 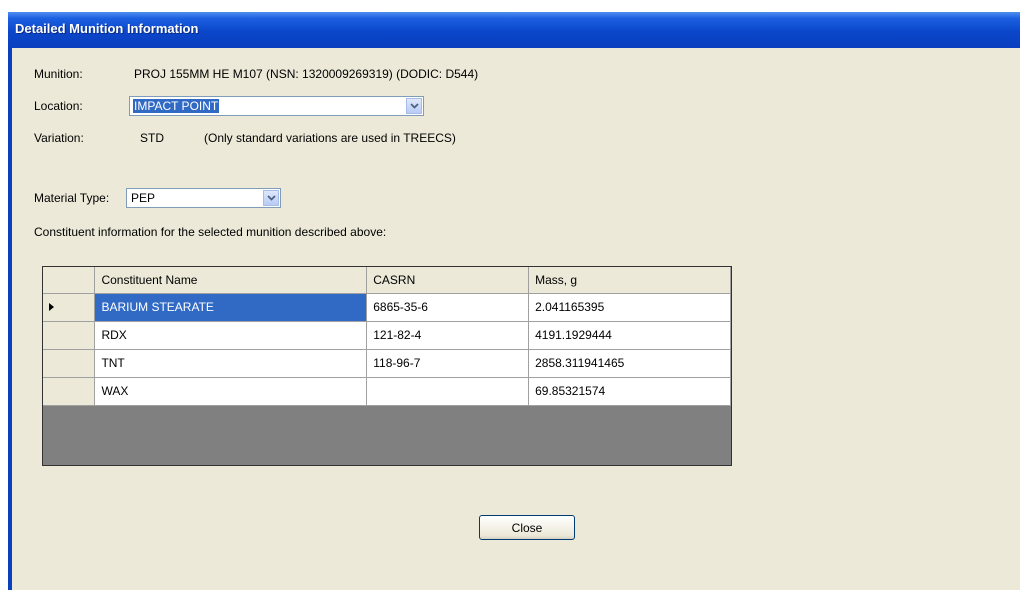 What do you see at coordinates (448, 307) in the screenshot?
I see `cell-casrn: 6865-35-6` at bounding box center [448, 307].